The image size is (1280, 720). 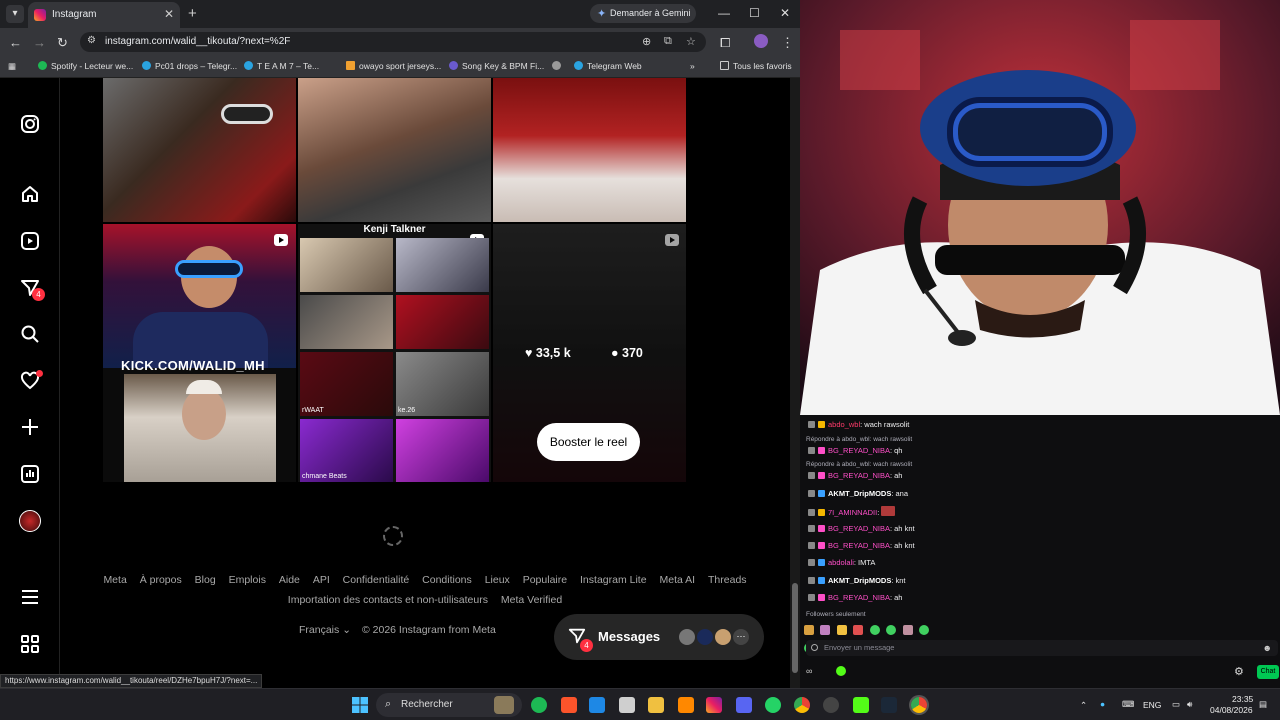 I want to click on install-app-icon: ⧉, so click(x=668, y=41).